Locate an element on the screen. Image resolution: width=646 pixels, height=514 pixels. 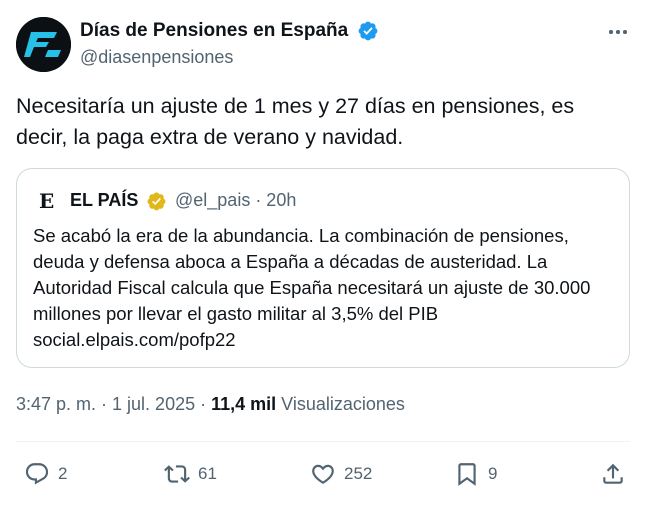
quoted-author-name: EL PAÍS is located at coordinates (104, 200).